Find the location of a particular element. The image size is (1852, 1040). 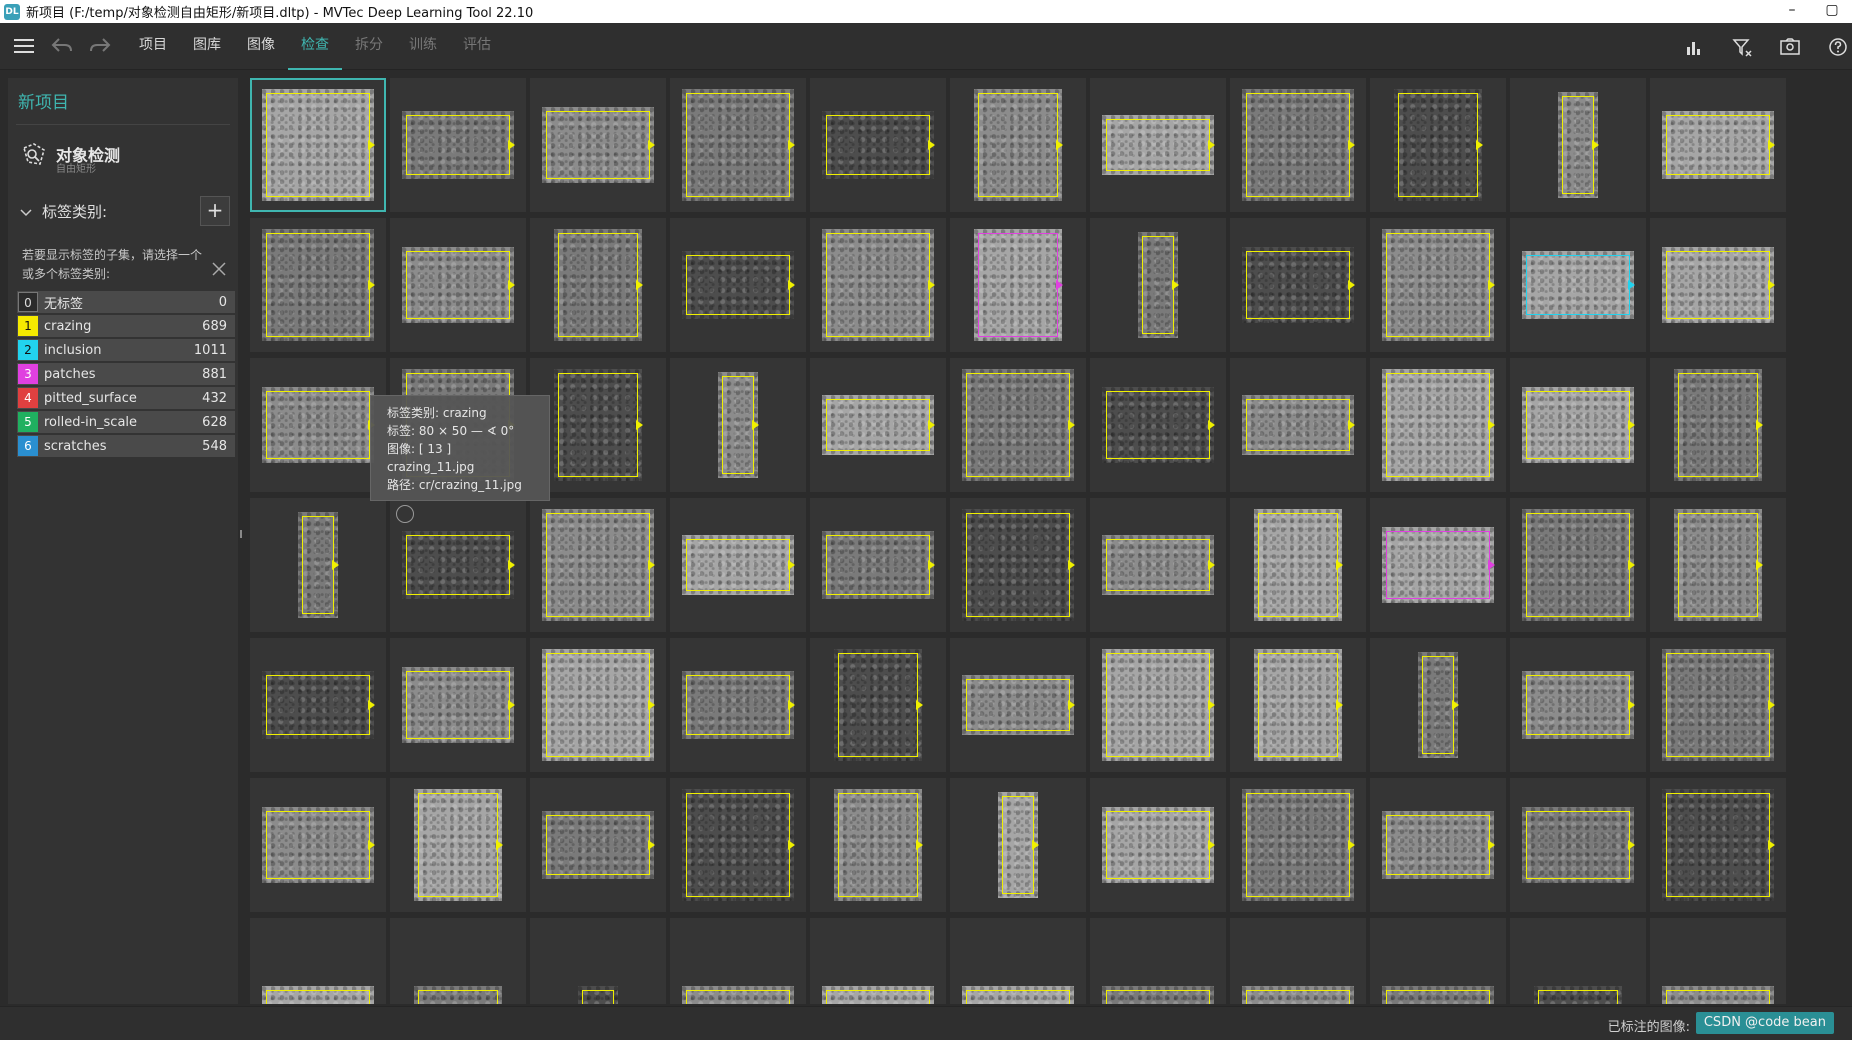

hamburger-menu-icon is located at coordinates (24, 46).